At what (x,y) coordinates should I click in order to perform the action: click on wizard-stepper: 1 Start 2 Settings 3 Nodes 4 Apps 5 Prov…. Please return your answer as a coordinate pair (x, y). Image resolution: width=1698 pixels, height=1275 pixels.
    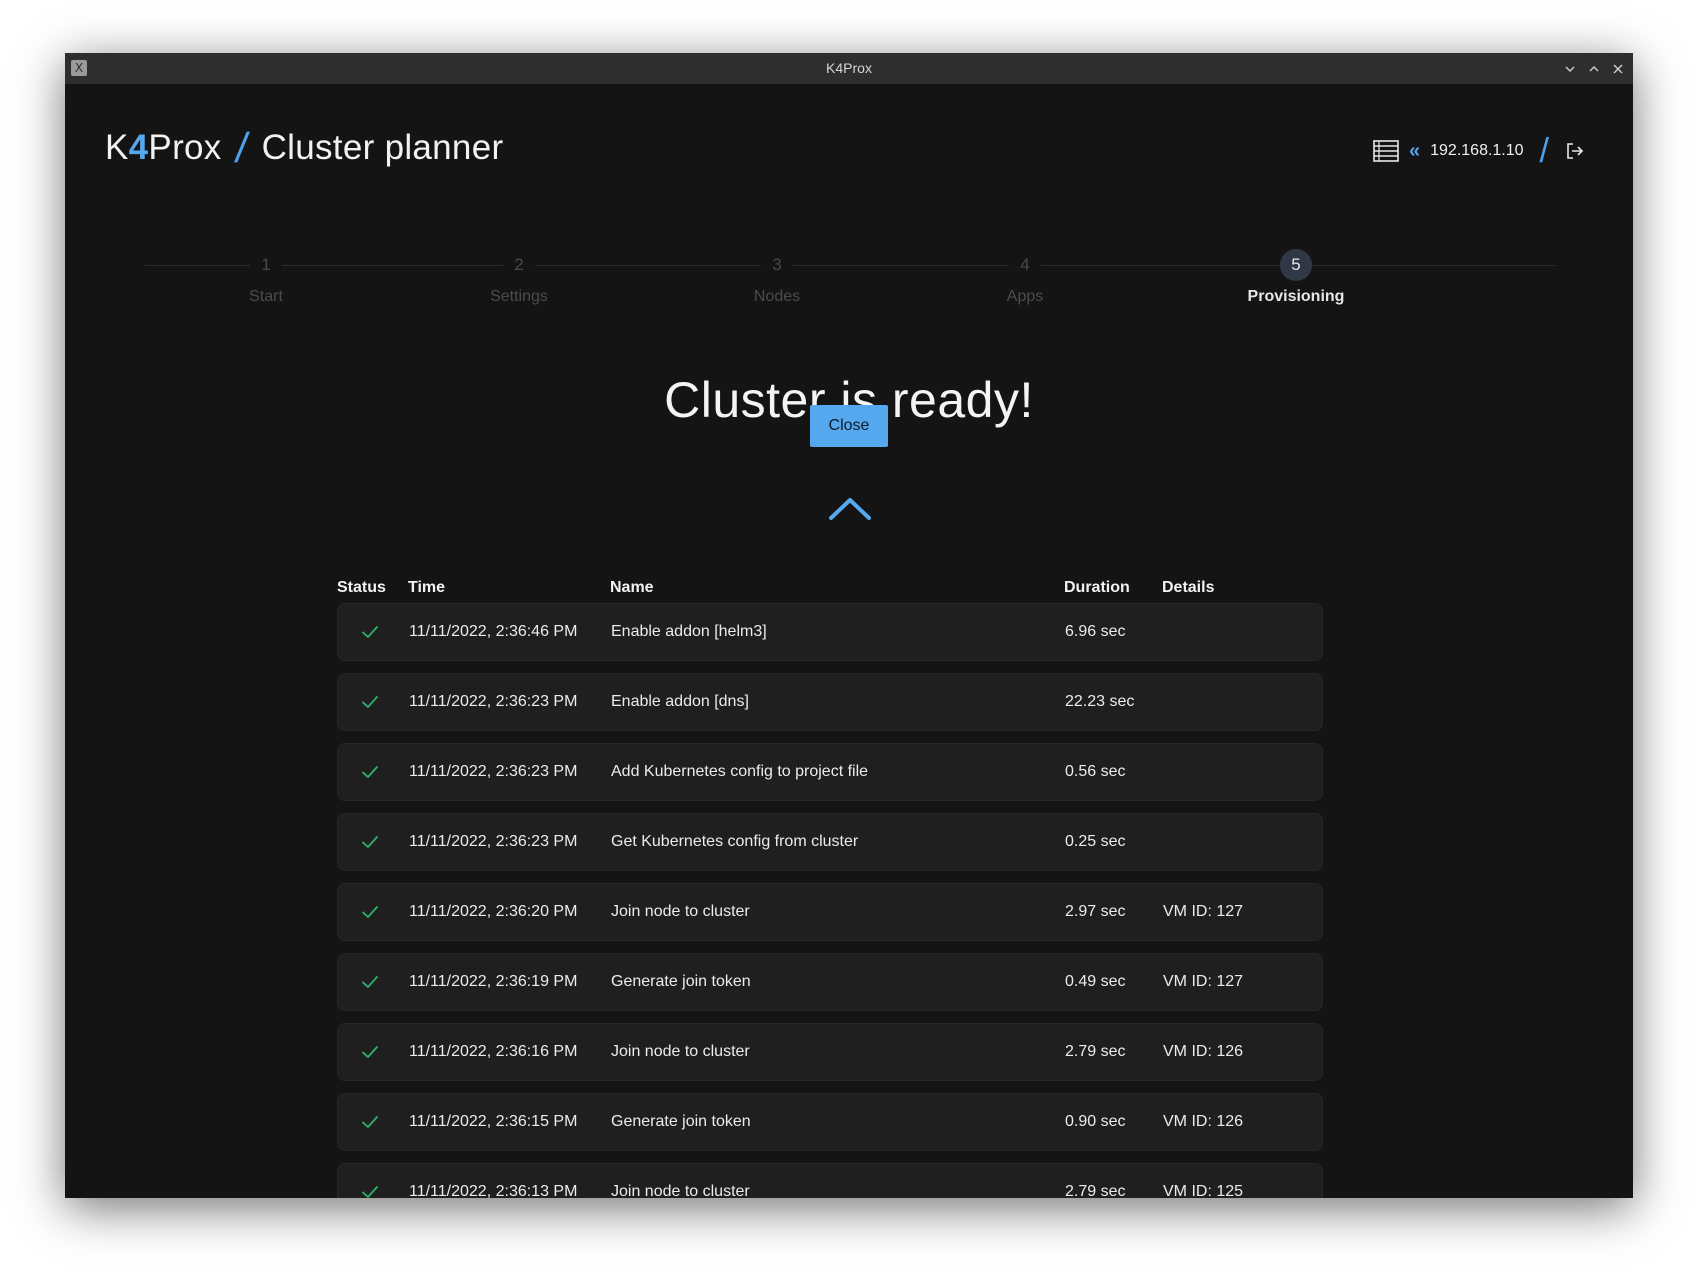
    Looking at the image, I should click on (850, 273).